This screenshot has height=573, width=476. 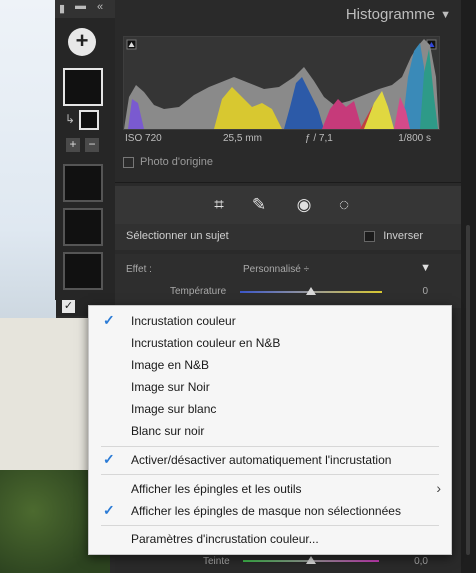 What do you see at coordinates (288, 281) in the screenshot?
I see `effect-section: Effet : Personnalisé ÷ ▼ Température 0` at bounding box center [288, 281].